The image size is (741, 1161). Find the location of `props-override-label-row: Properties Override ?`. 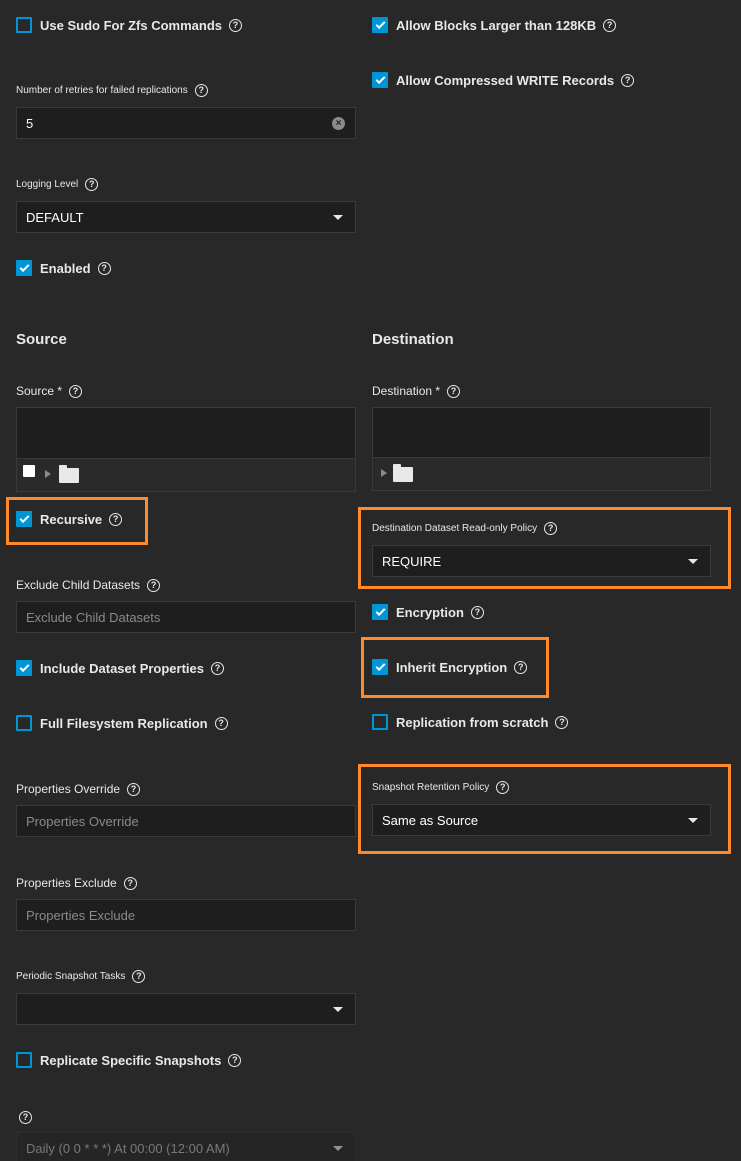

props-override-label-row: Properties Override ? is located at coordinates (78, 789).